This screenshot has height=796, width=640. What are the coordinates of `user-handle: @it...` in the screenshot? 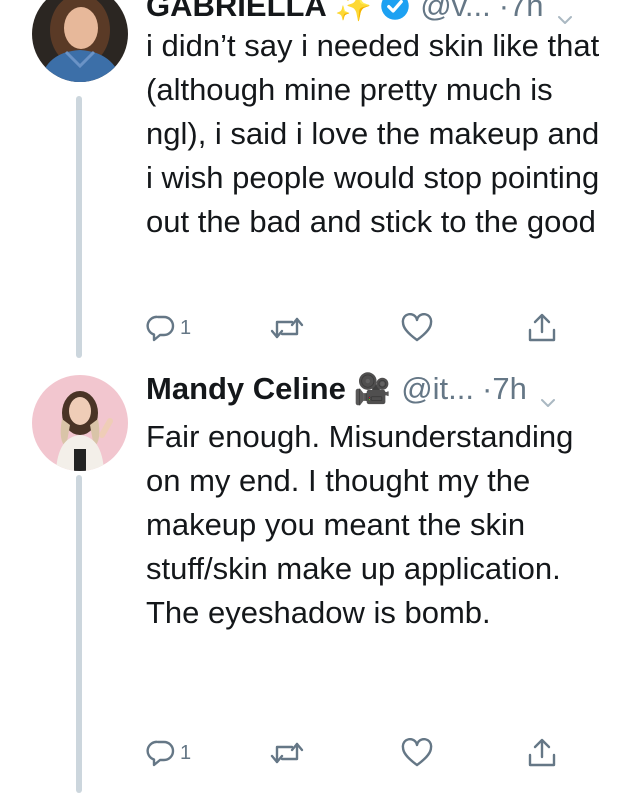 It's located at (437, 389).